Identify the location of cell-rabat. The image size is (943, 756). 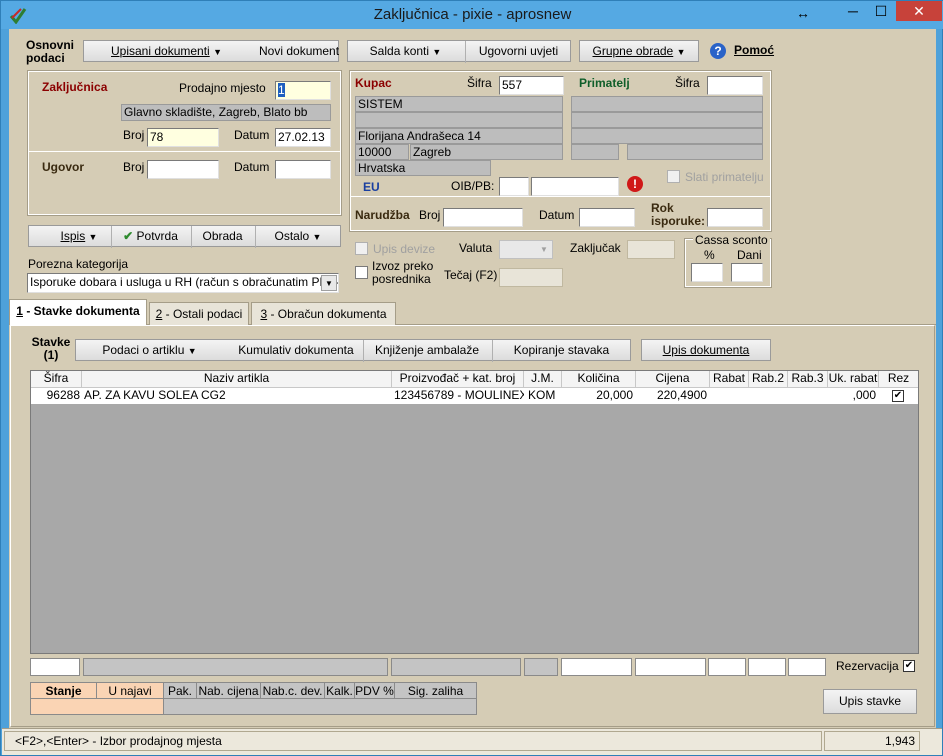
(728, 396).